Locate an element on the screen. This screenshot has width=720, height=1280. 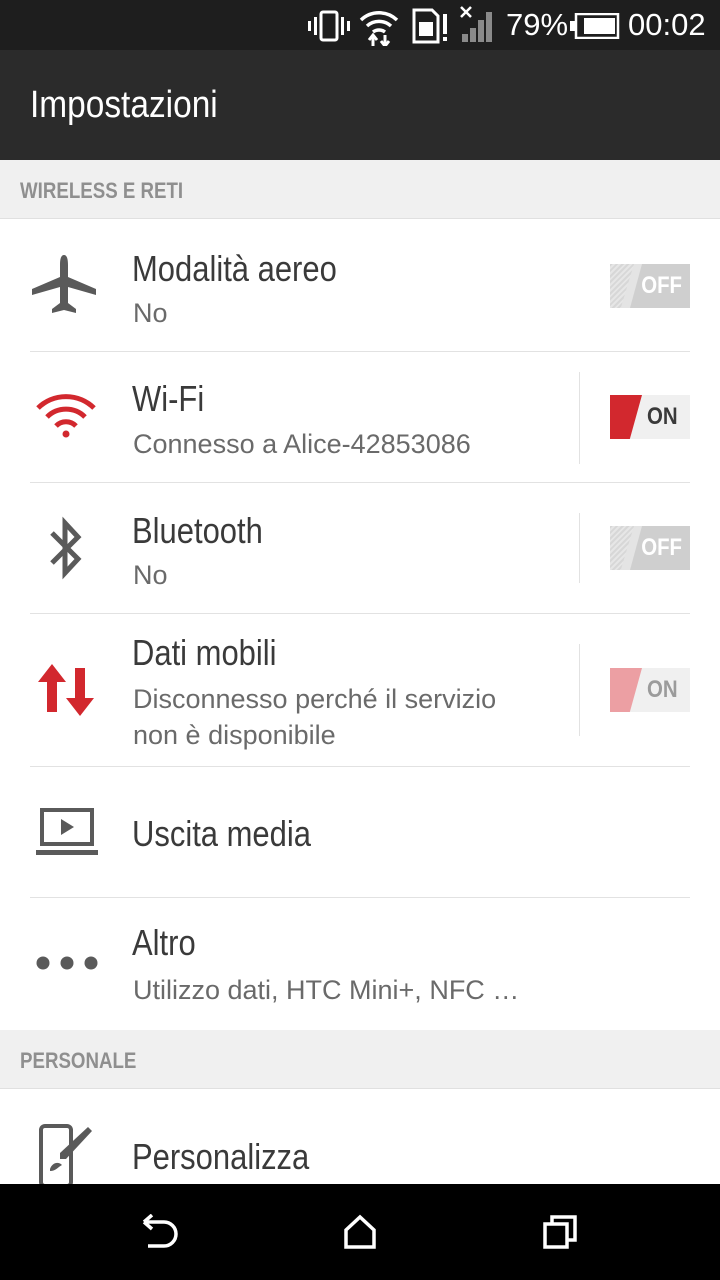
data-arrows-icon is located at coordinates (66, 690).